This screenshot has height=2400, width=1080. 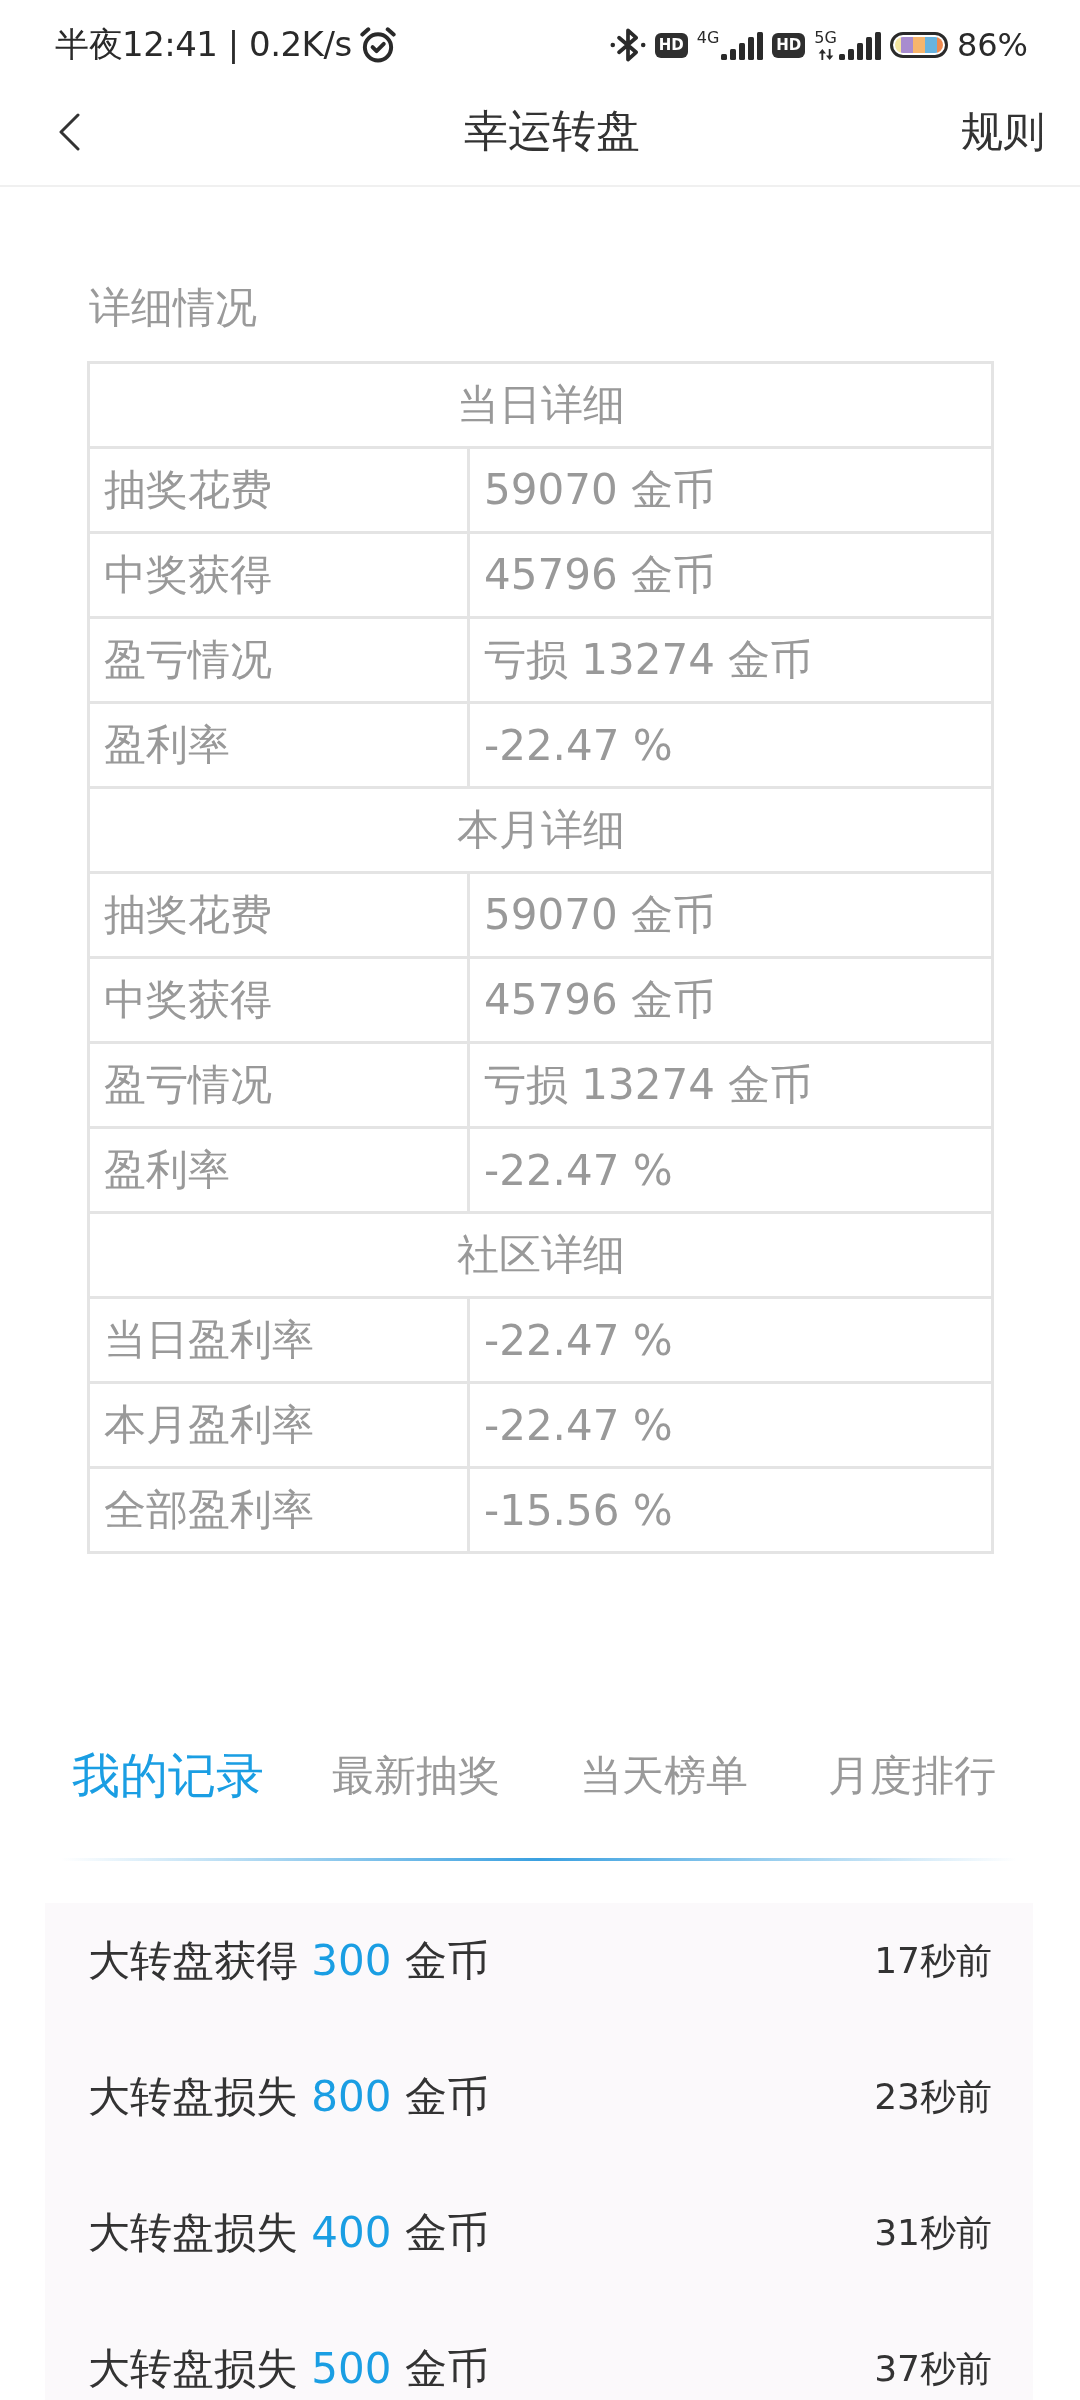 What do you see at coordinates (173, 308) in the screenshot?
I see `section-title: 详细情况` at bounding box center [173, 308].